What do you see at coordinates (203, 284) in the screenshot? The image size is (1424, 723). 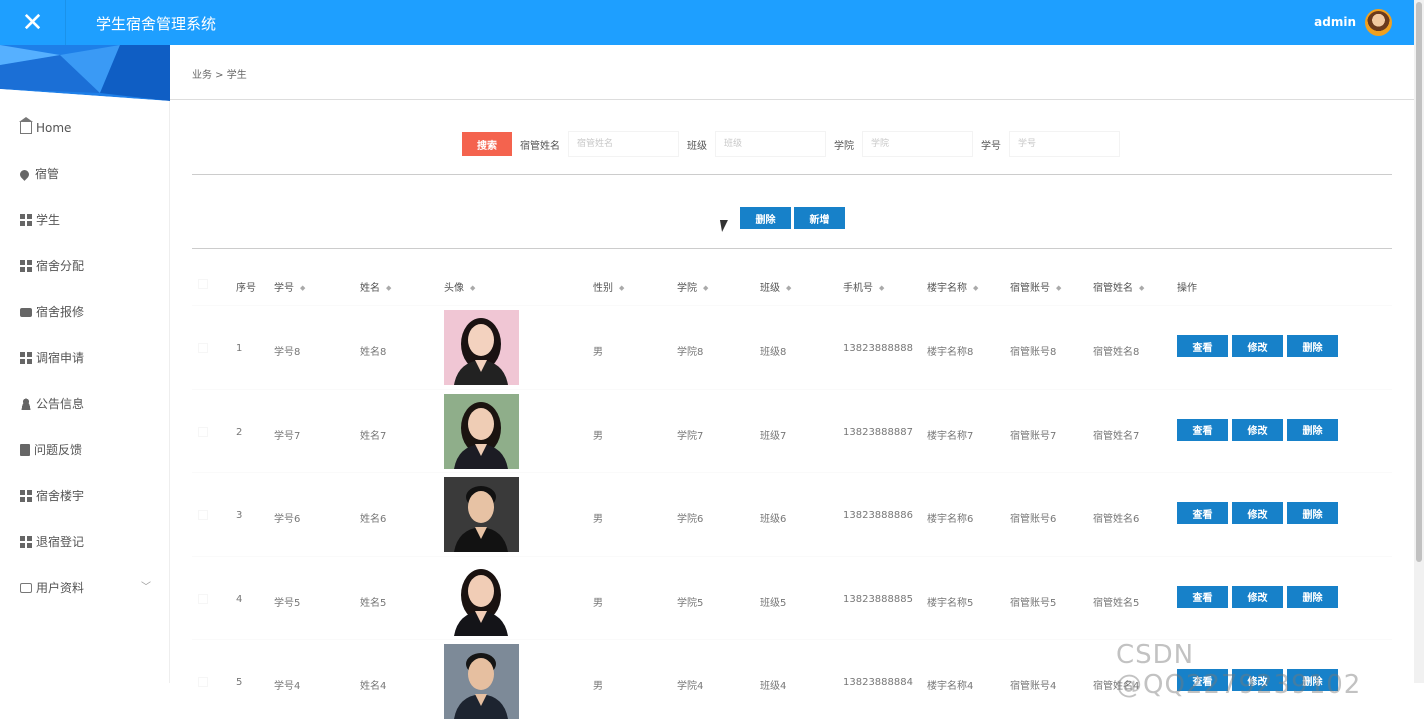 I see `select-all-checkbox` at bounding box center [203, 284].